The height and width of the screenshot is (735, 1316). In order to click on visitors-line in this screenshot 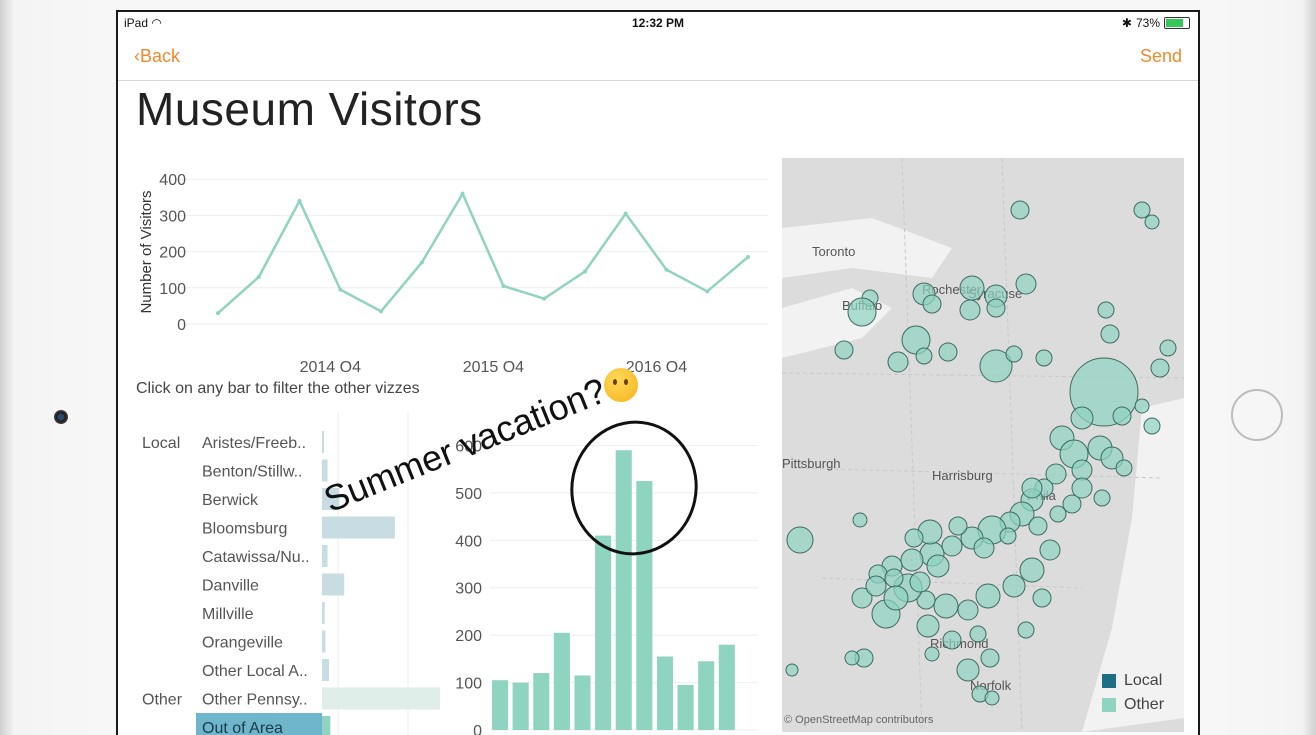, I will do `click(483, 252)`.